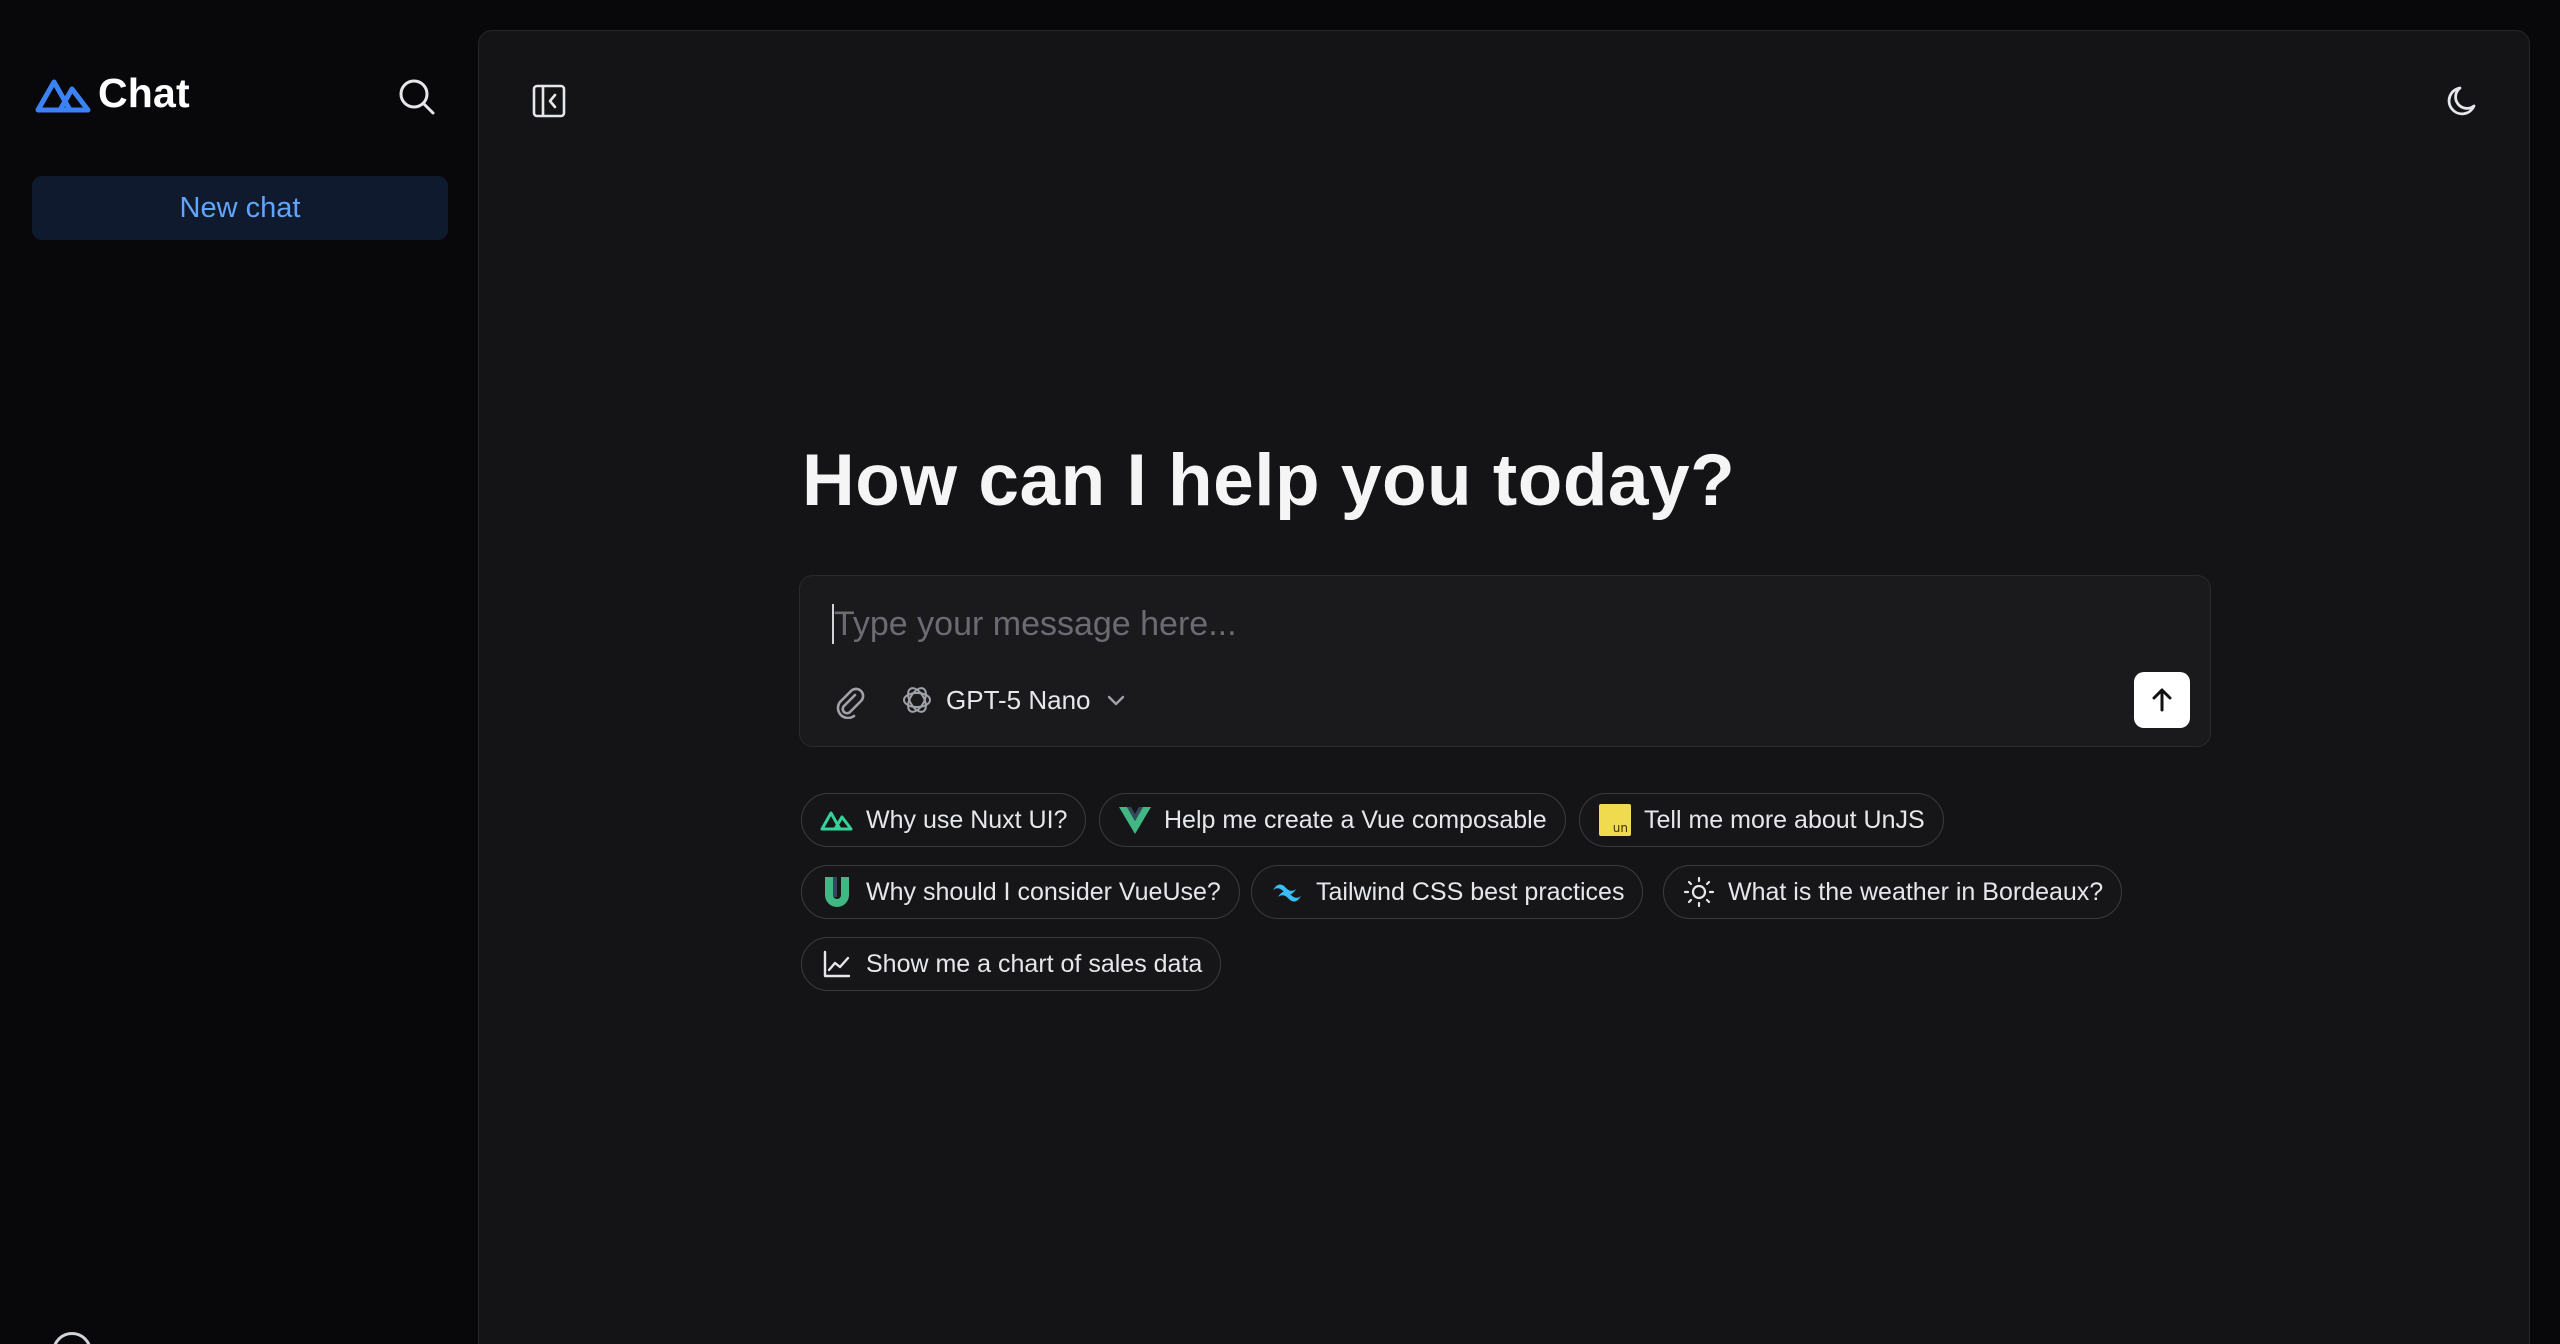 The image size is (2560, 1344). I want to click on nuxt-logo-icon, so click(63, 95).